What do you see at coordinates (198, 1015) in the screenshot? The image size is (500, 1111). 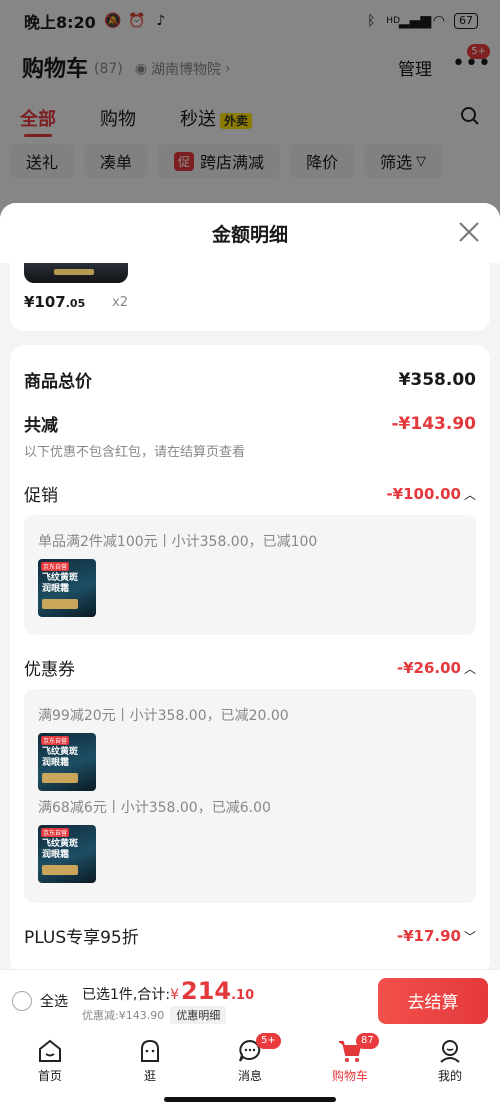 I see `discount-detail-button: 优惠明细` at bounding box center [198, 1015].